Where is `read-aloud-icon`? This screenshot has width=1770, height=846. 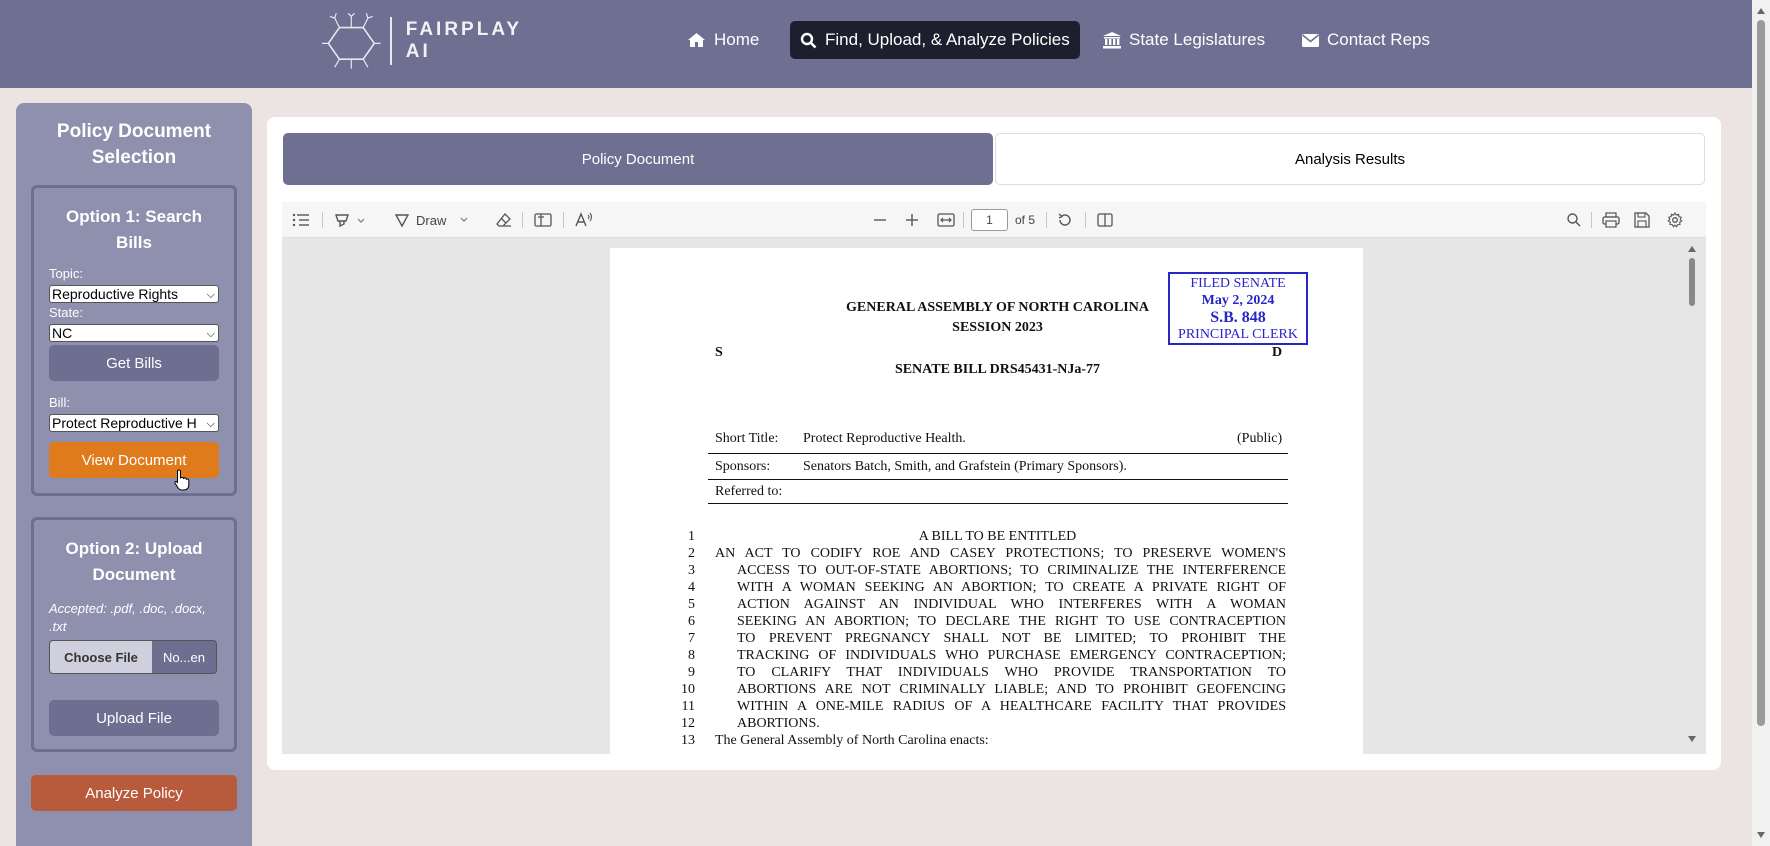
read-aloud-icon is located at coordinates (584, 220).